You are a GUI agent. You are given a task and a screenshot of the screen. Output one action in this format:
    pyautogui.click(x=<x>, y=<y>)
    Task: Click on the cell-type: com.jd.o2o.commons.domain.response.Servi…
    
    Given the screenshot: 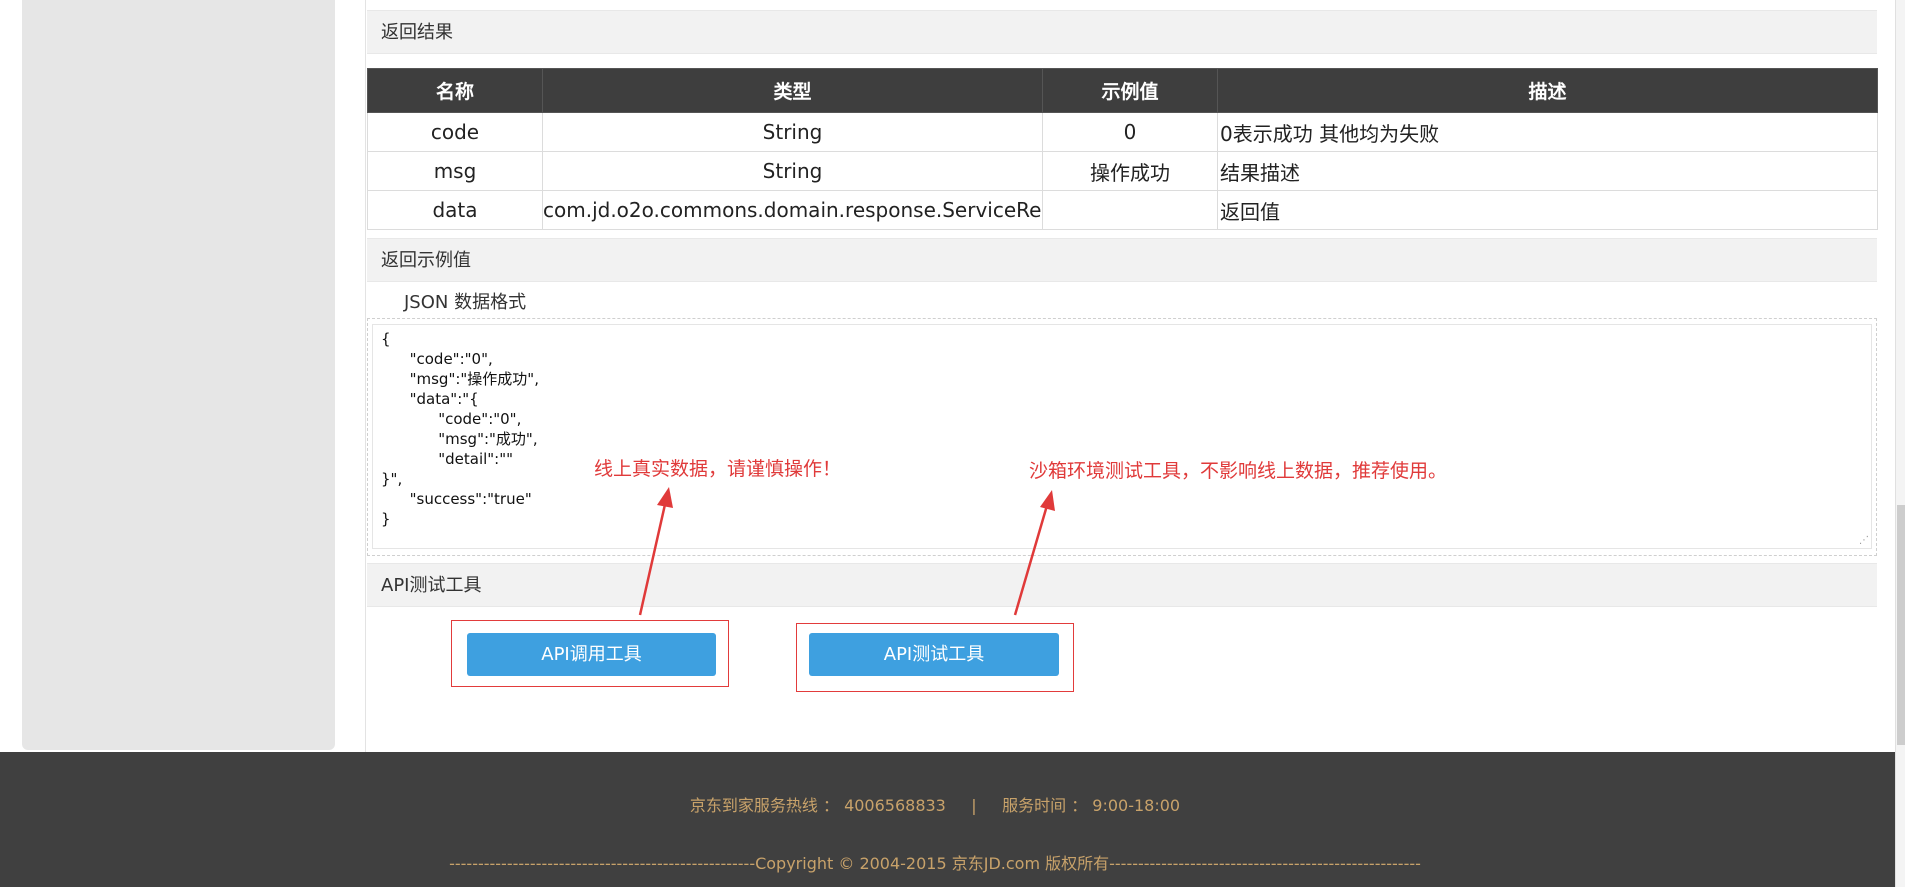 What is the action you would take?
    pyautogui.click(x=792, y=210)
    